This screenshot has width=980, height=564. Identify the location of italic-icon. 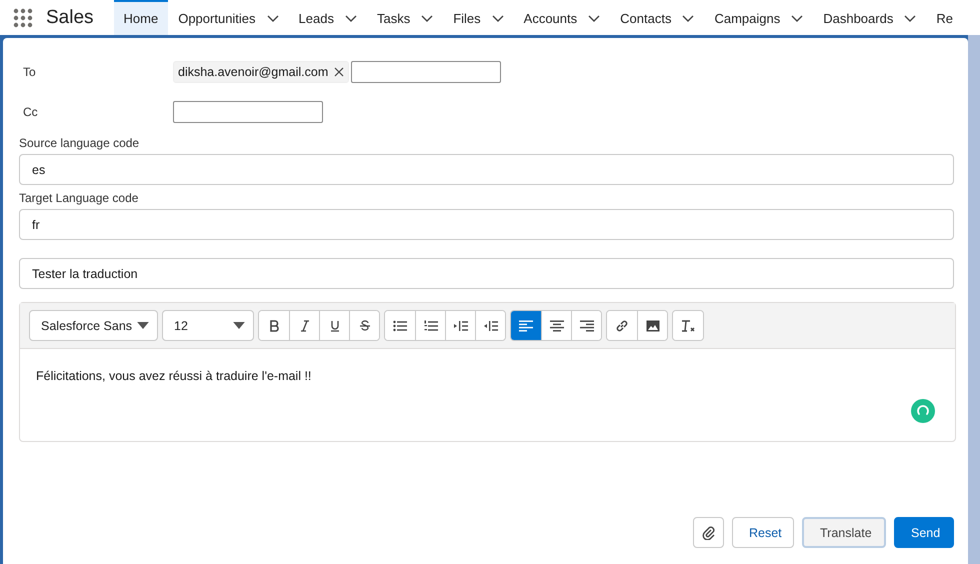
(304, 326).